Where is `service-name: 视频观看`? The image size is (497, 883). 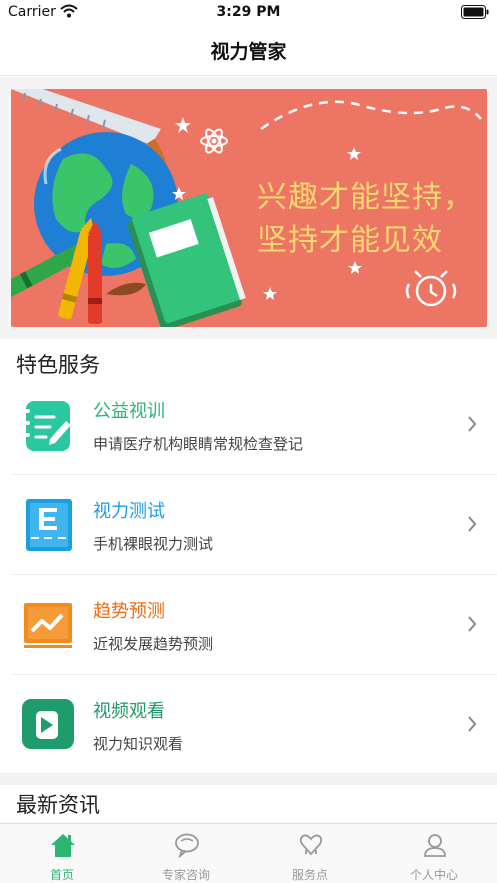 service-name: 视频观看 is located at coordinates (129, 711).